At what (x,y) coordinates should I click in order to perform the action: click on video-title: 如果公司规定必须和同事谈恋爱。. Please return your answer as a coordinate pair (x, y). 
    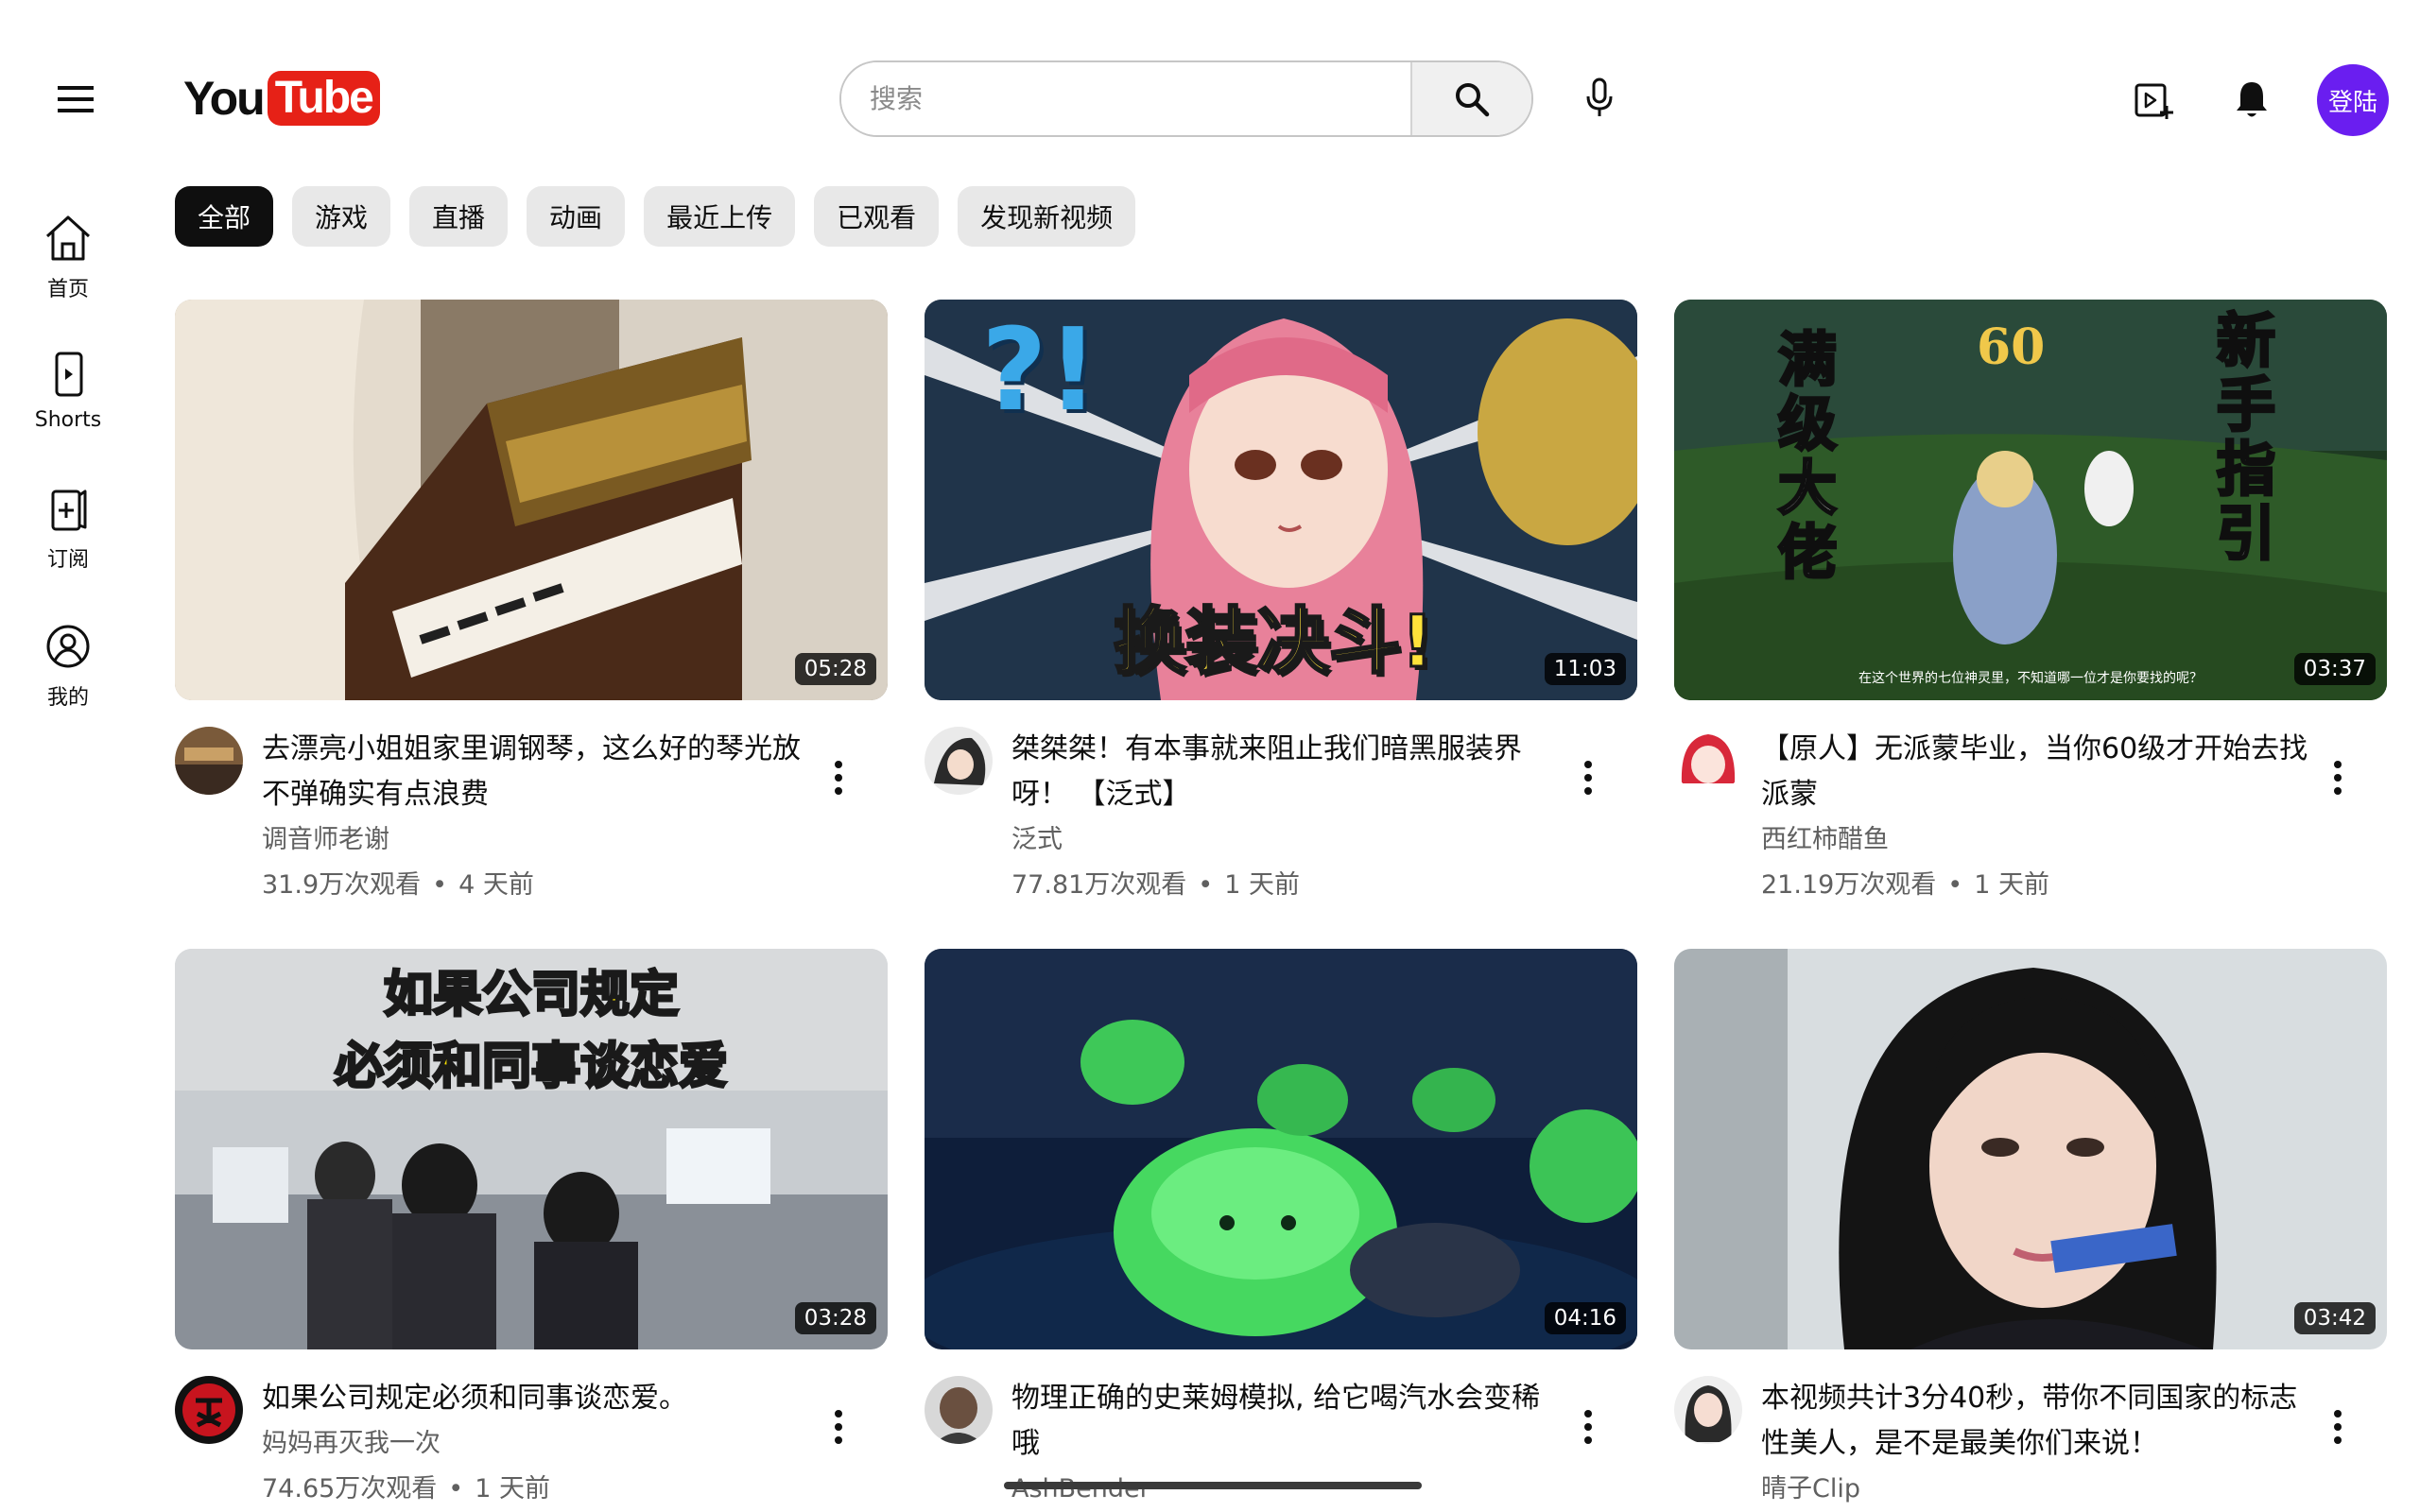
    Looking at the image, I should click on (536, 1398).